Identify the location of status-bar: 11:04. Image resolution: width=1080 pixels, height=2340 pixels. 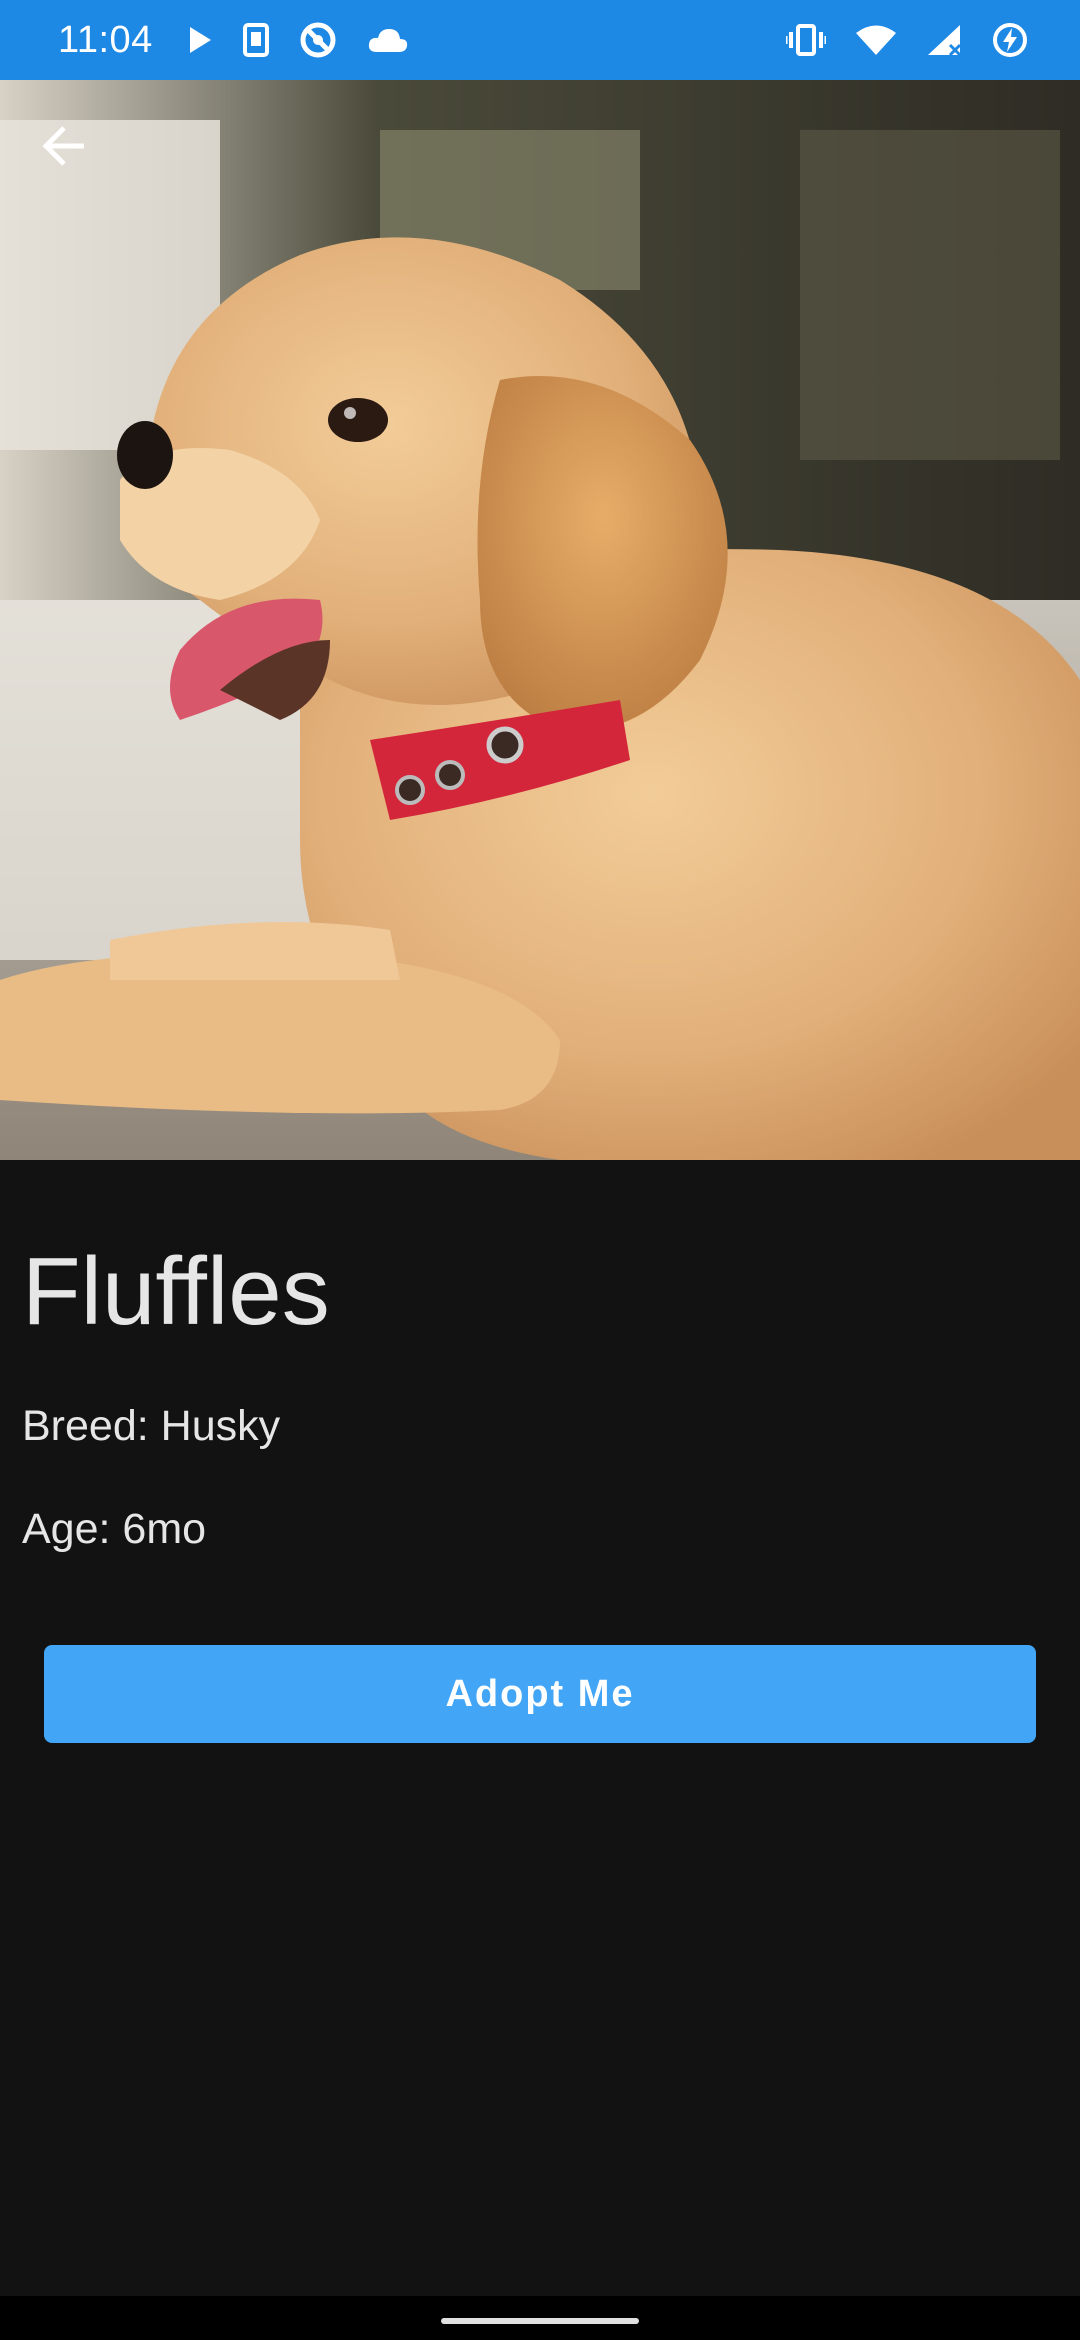
(540, 40).